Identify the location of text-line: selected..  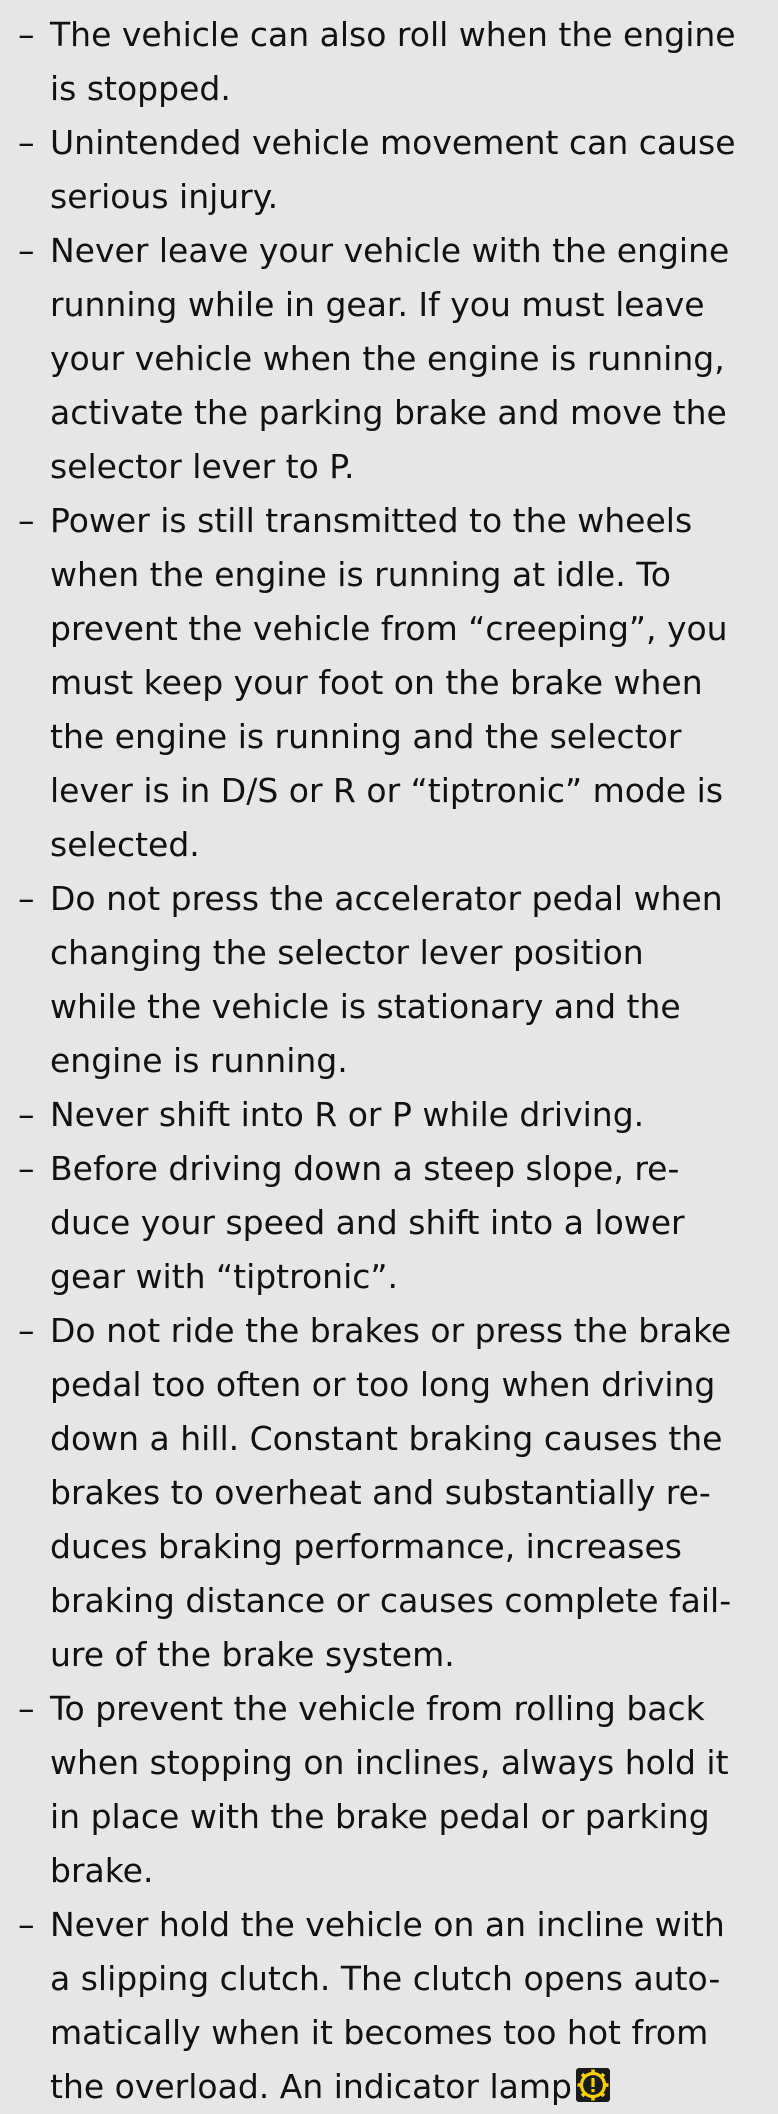
(125, 844).